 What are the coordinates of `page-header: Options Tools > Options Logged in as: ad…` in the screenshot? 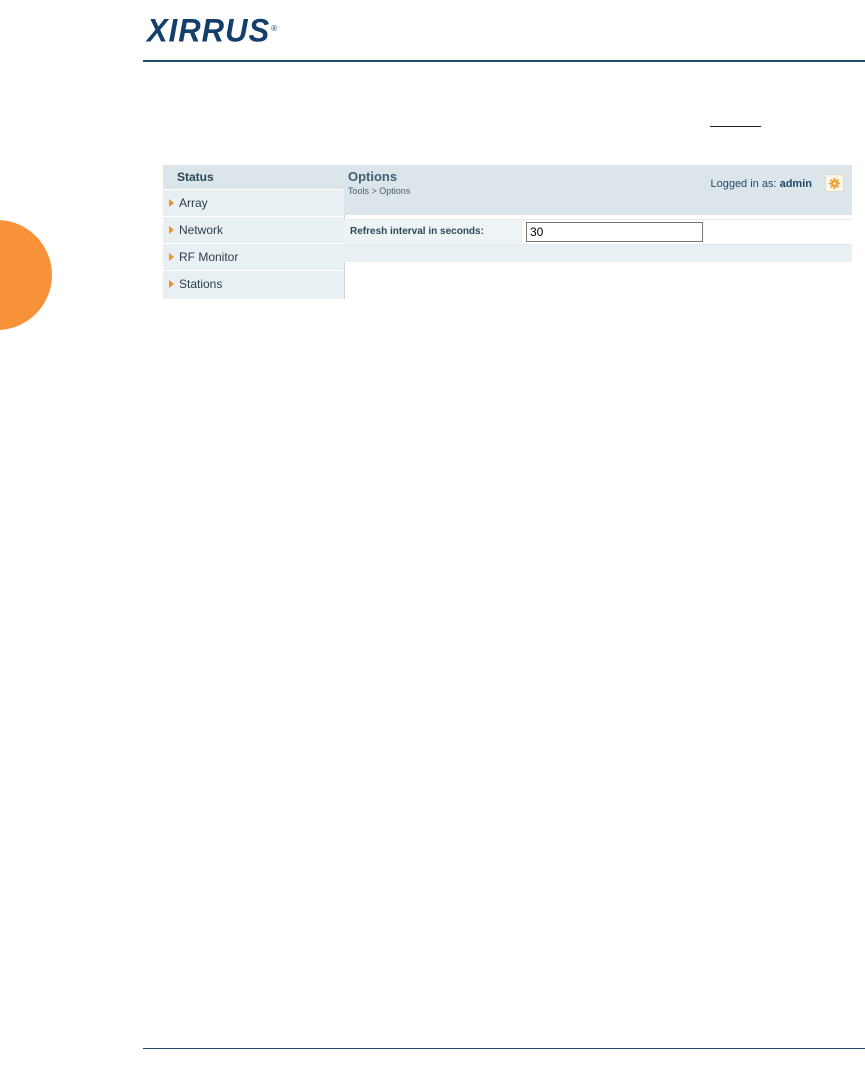 It's located at (598, 190).